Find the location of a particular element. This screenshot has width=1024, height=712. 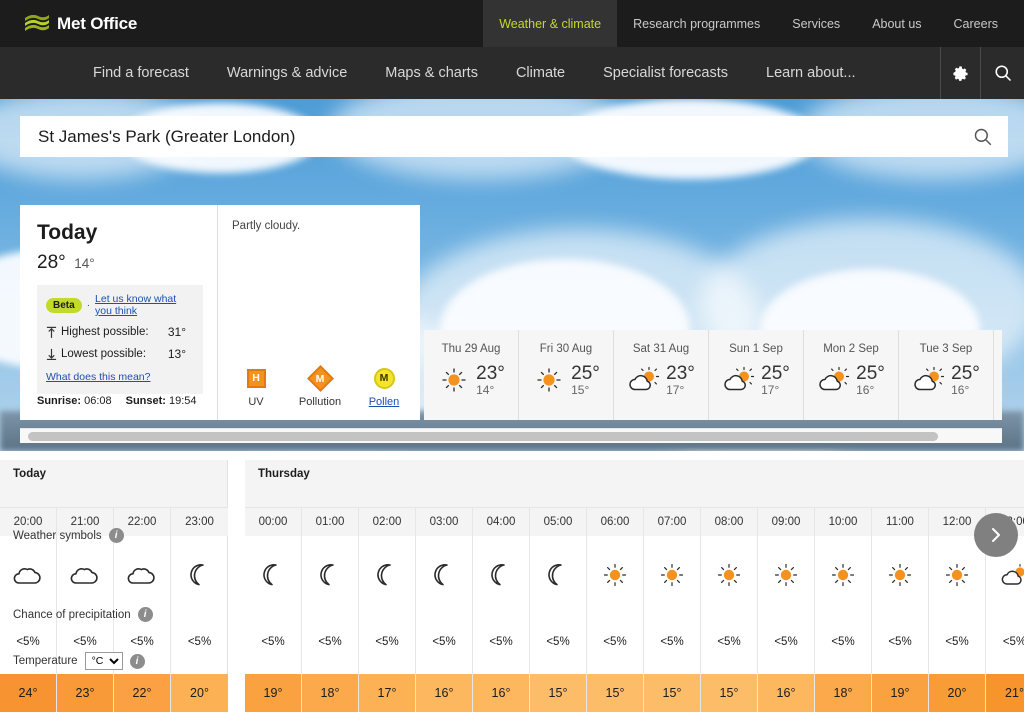

row-label-weather-symbols: Weather symbols i is located at coordinates (68, 535).